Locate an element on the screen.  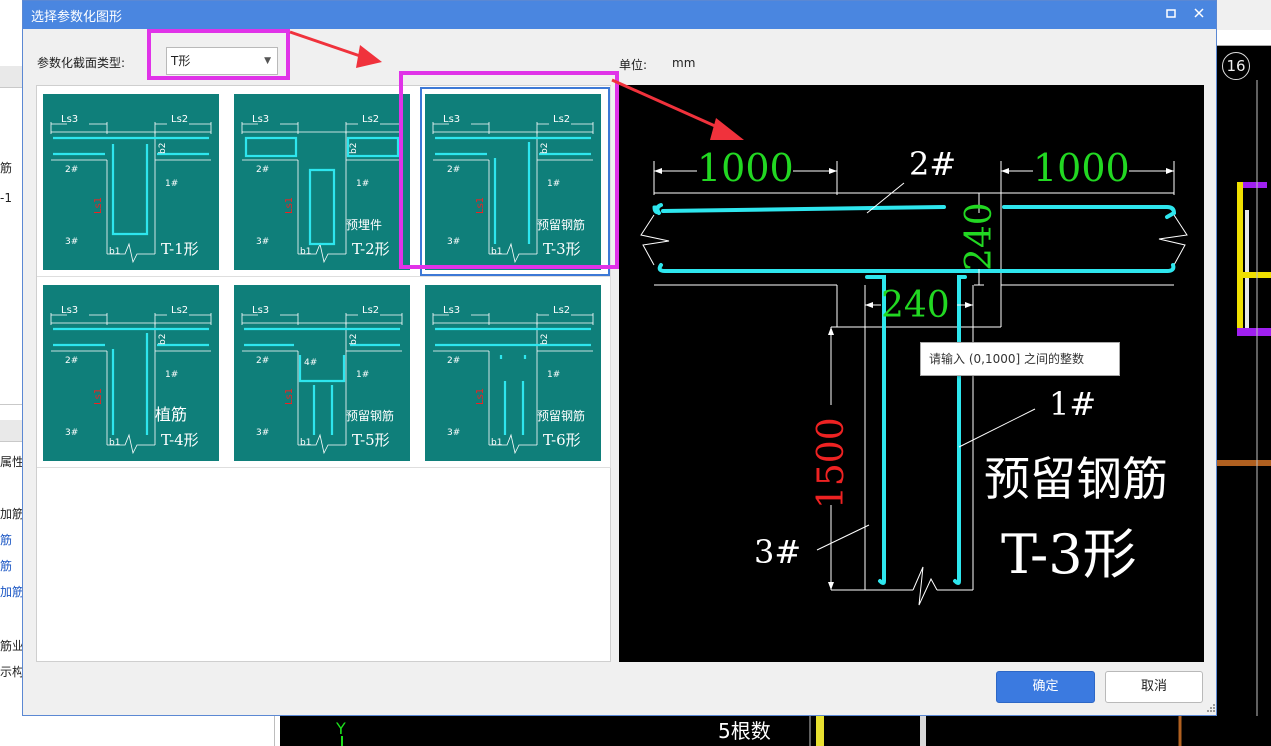
shape-option-t4: Ls3 Ls2 b2 Ls1 b1 1# 2# 3# 植筋 T-4形 is located at coordinates (133, 372).